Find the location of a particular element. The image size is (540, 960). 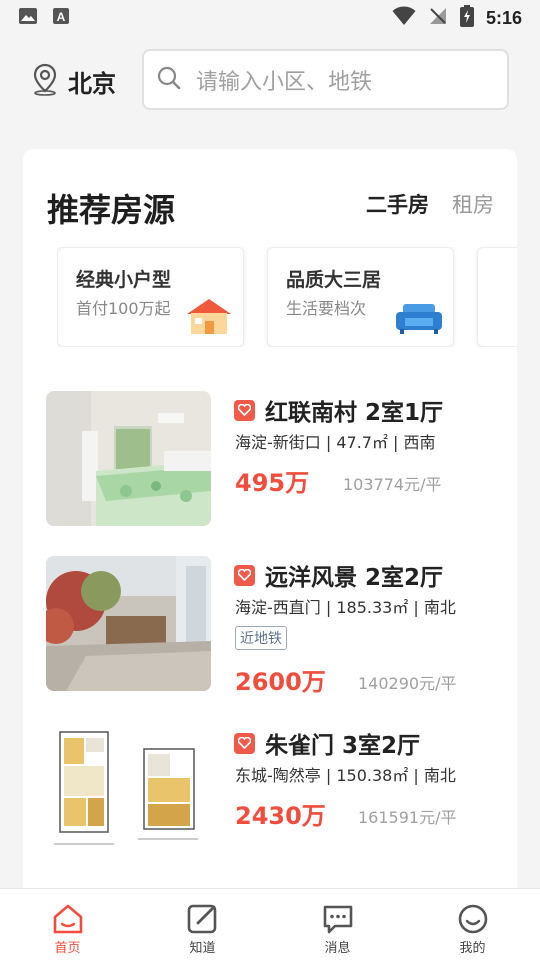

city-selector: 北京 is located at coordinates (73, 81).